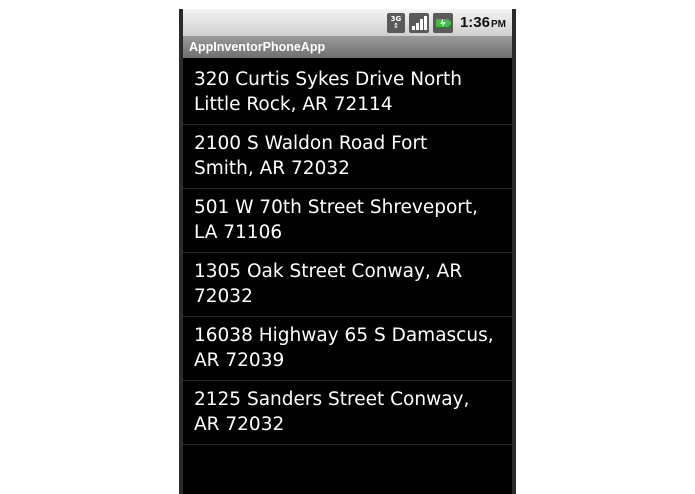 Image resolution: width=695 pixels, height=494 pixels. What do you see at coordinates (223, 296) in the screenshot?
I see `address-line-2: 72032` at bounding box center [223, 296].